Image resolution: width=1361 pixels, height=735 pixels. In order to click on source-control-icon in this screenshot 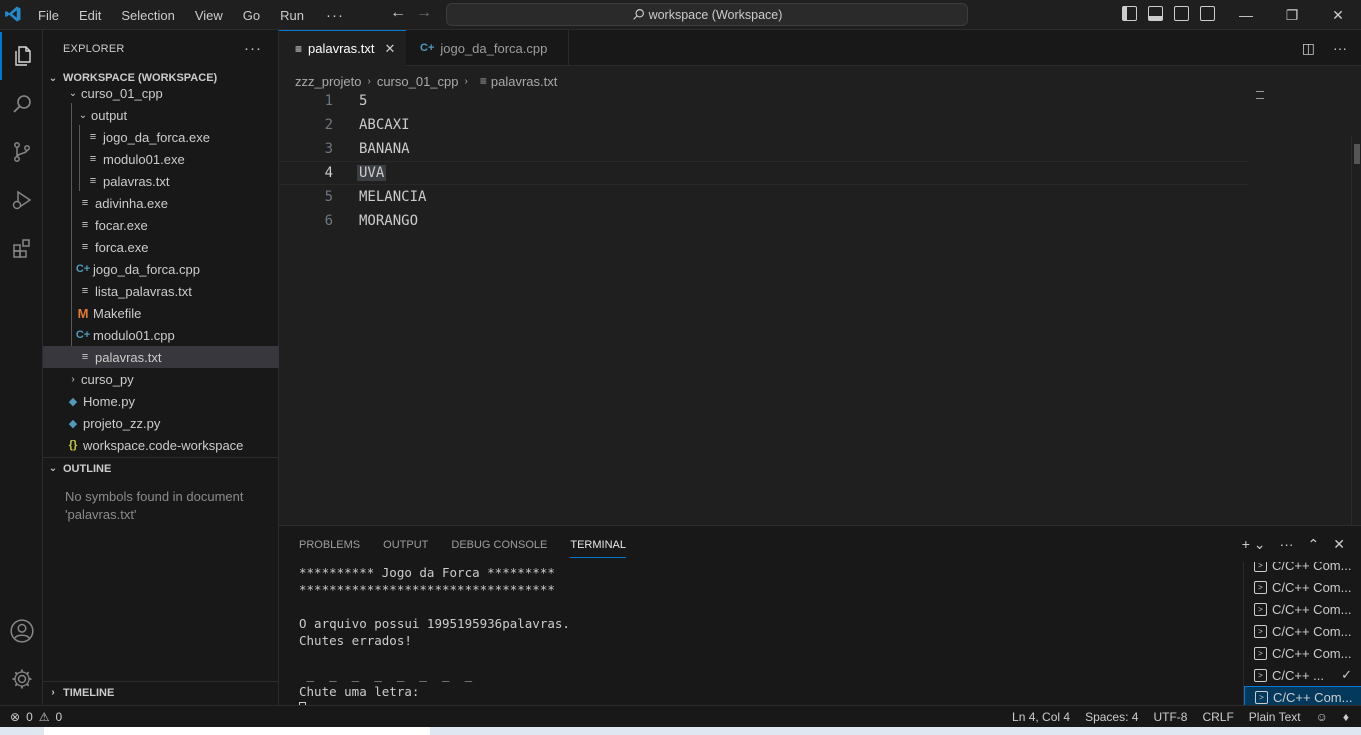, I will do `click(21, 152)`.